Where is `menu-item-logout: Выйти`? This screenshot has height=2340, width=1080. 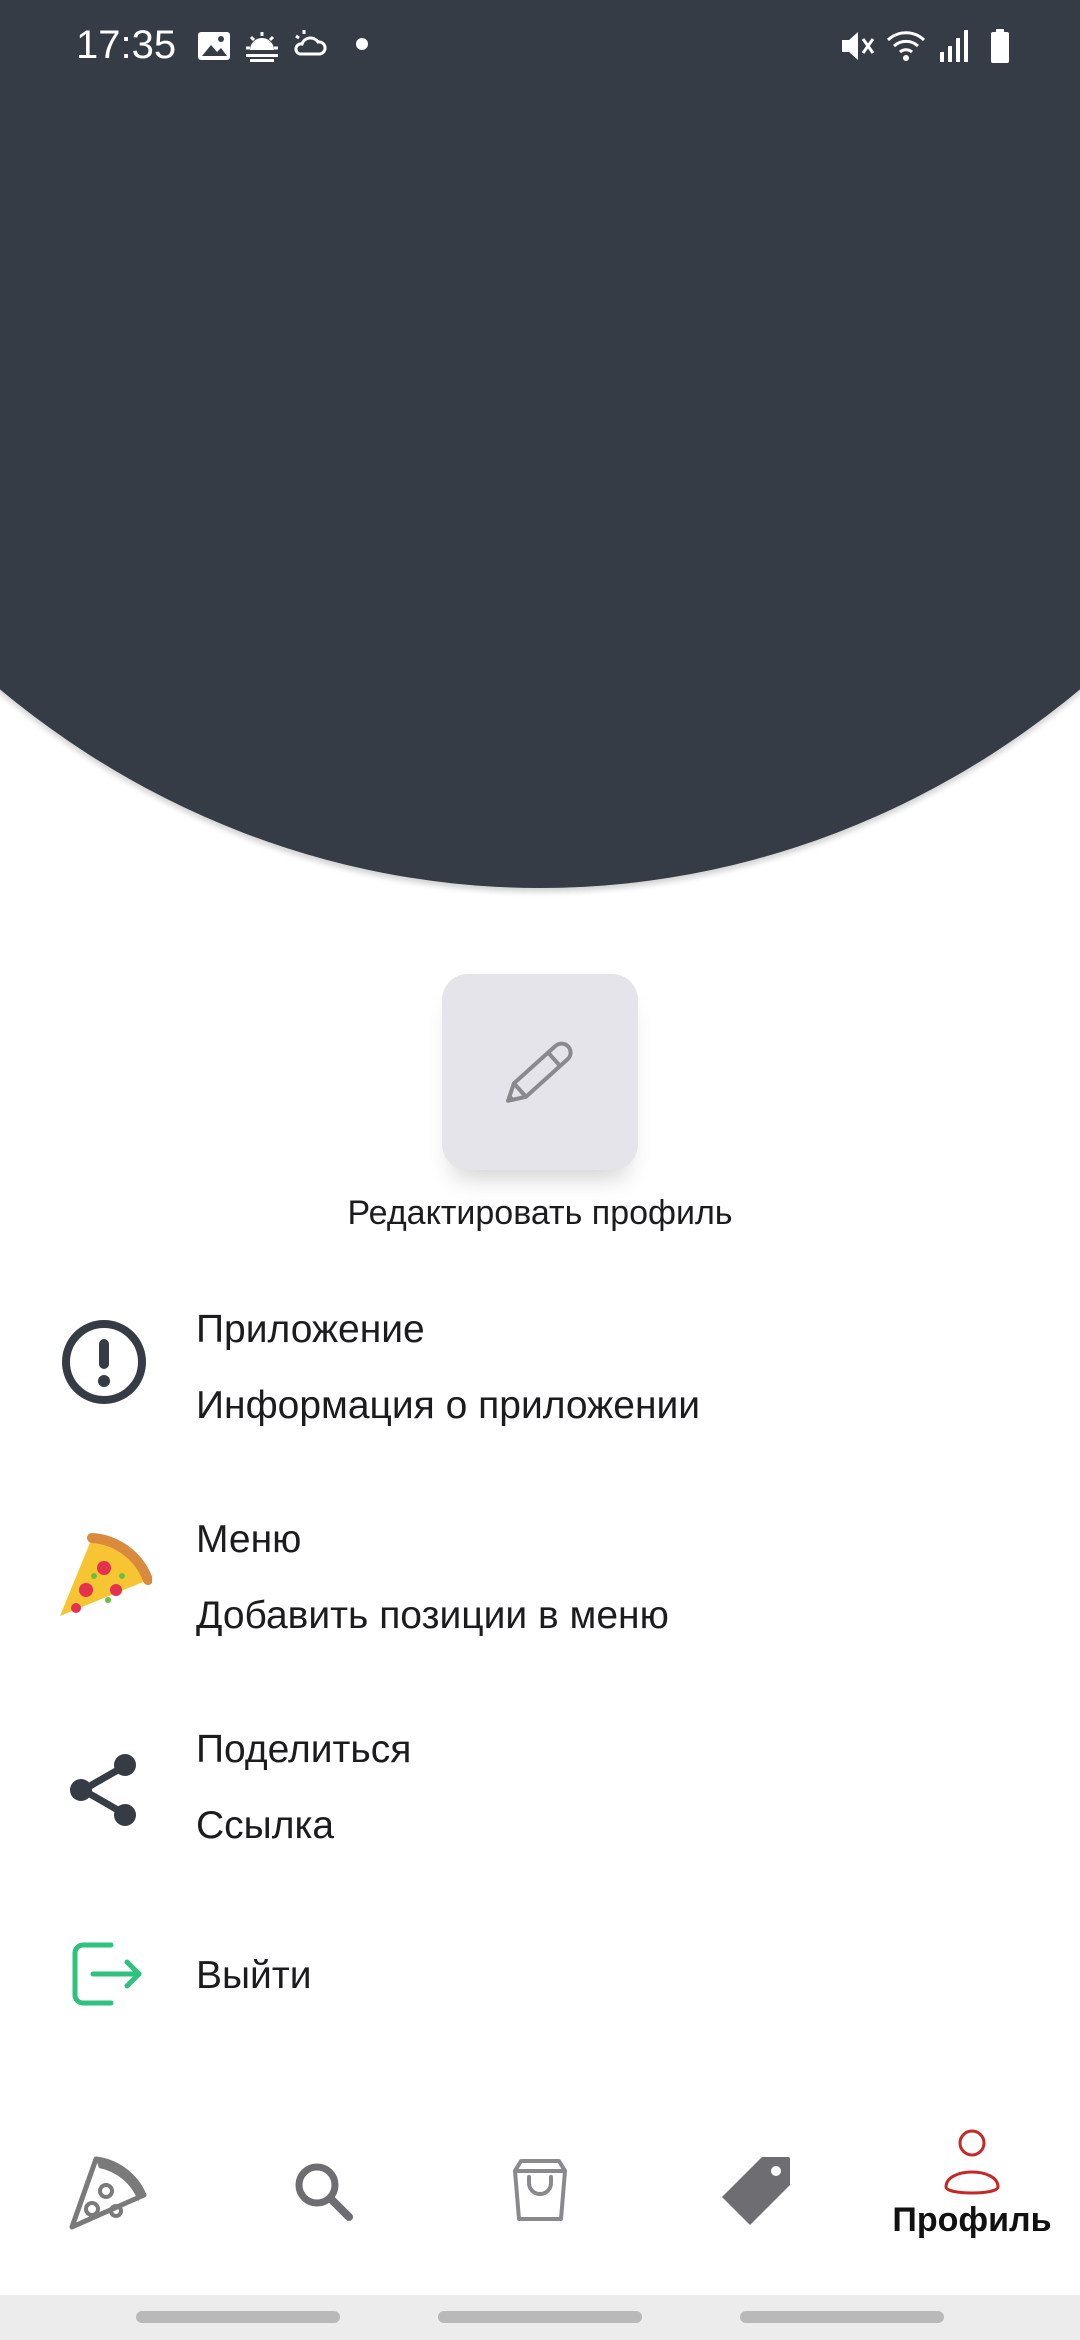 menu-item-logout: Выйти is located at coordinates (540, 1975).